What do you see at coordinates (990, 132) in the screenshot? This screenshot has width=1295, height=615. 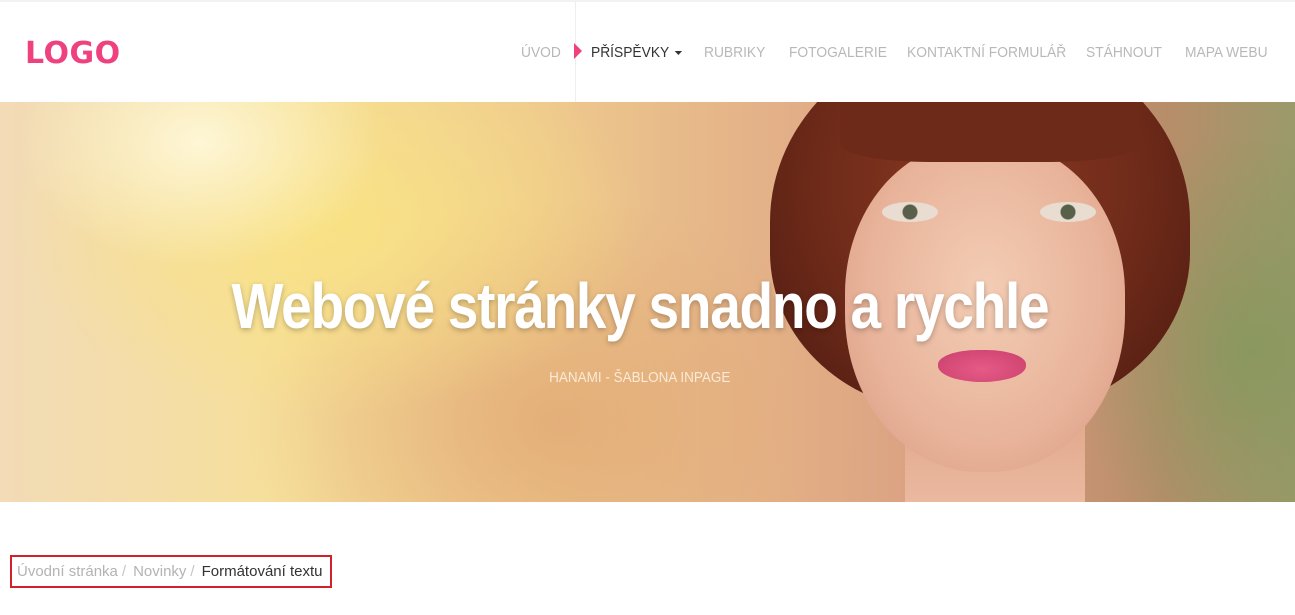 I see `hero-photo-bangs` at bounding box center [990, 132].